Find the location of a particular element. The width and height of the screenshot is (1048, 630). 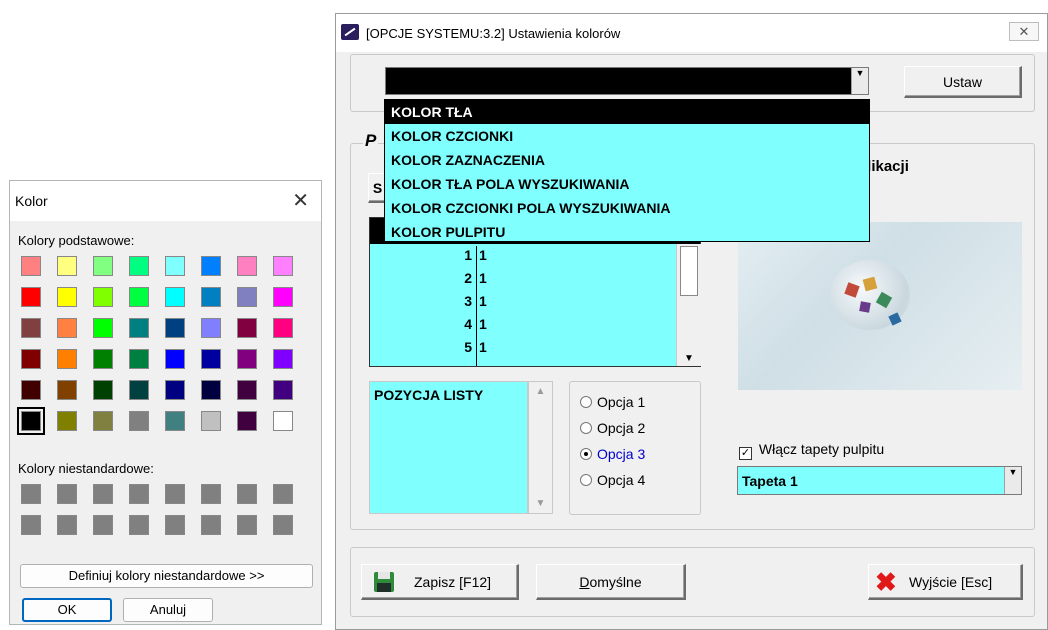

exit-button: ✖ Wyjście [Esc] is located at coordinates (945, 582).